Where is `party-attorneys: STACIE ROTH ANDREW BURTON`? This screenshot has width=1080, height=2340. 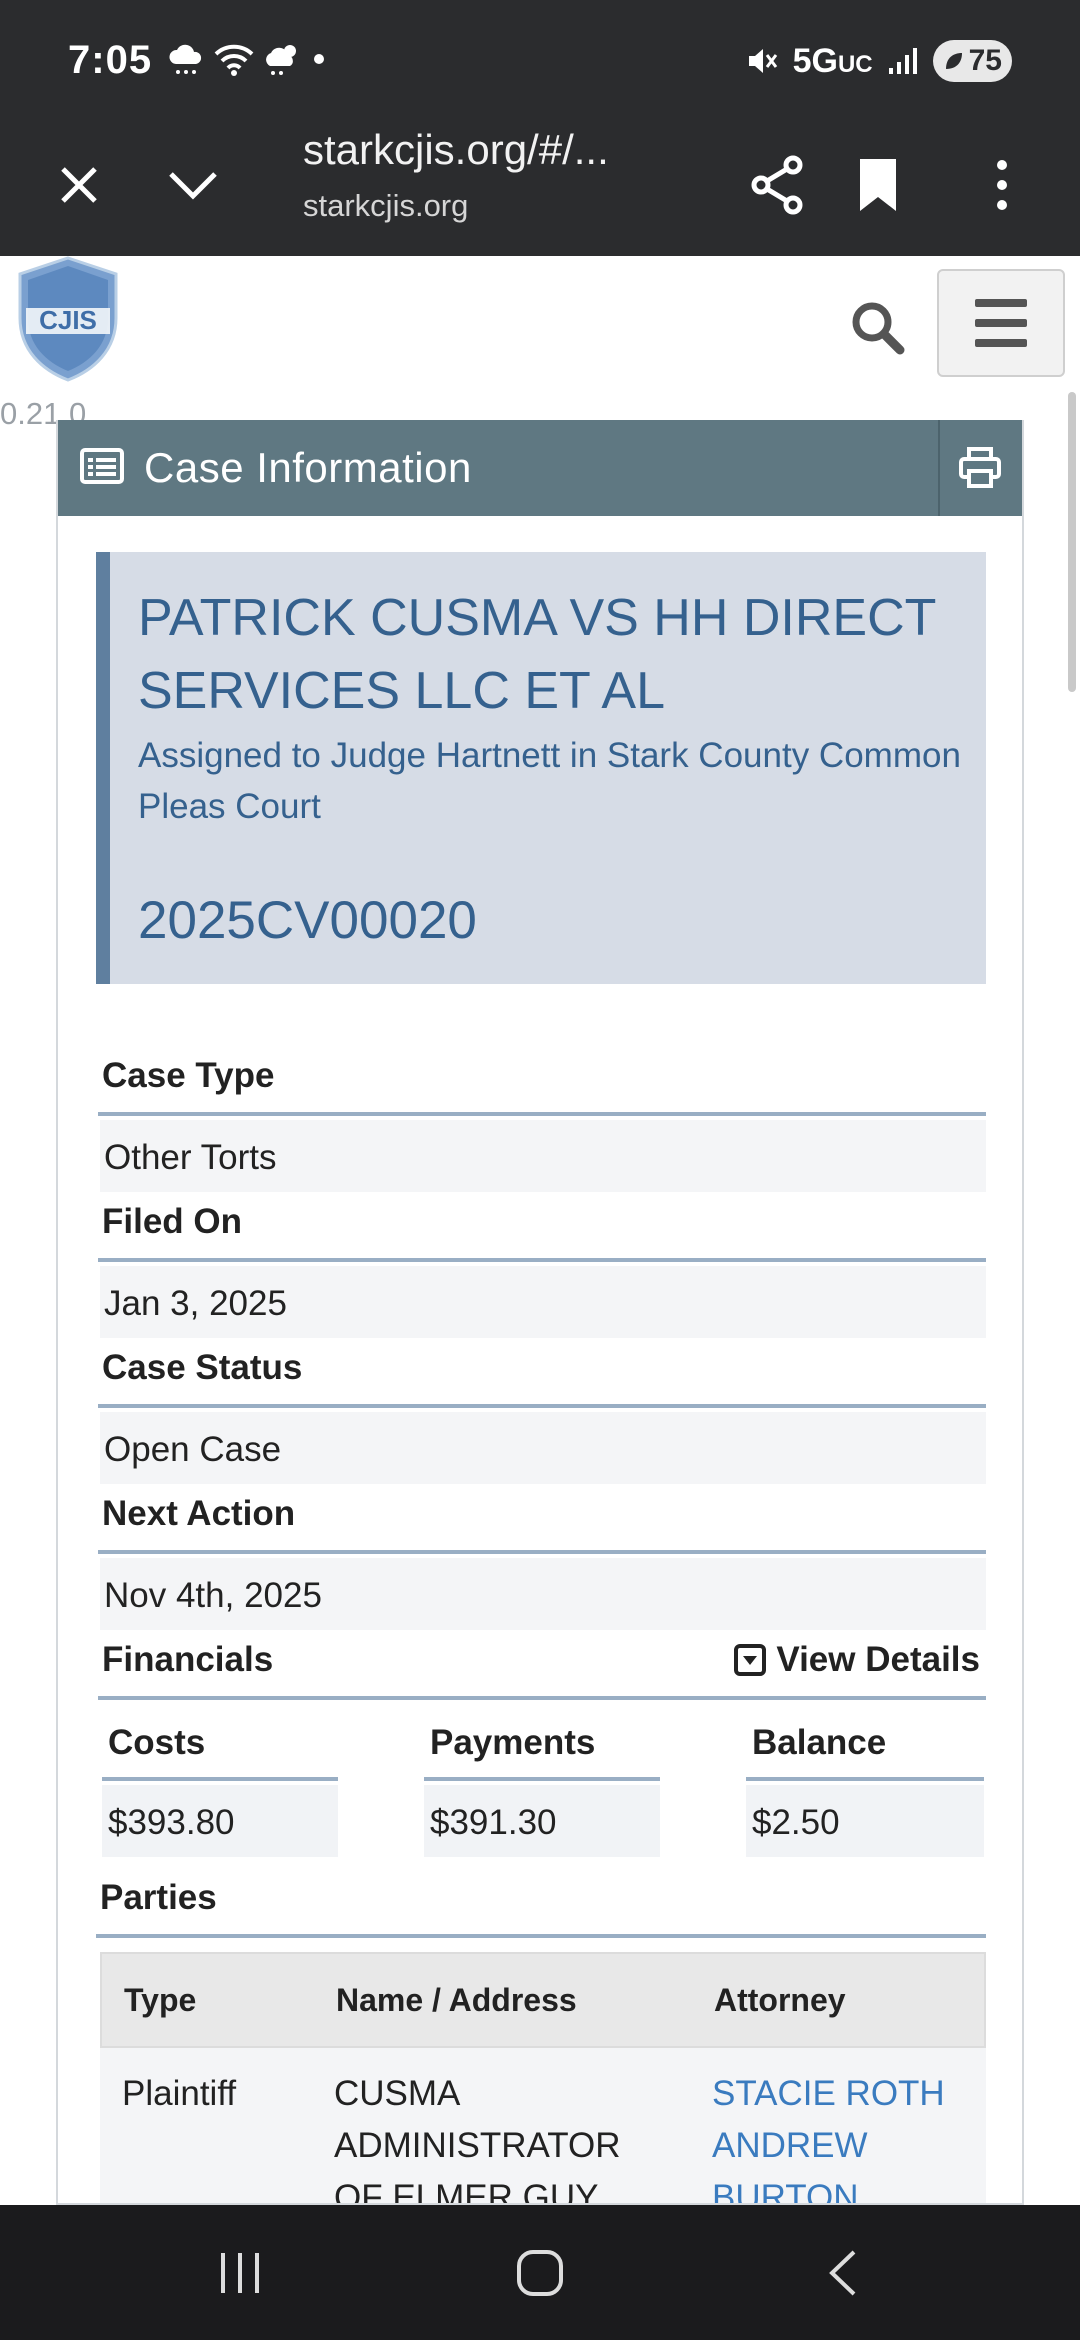
party-attorneys: STACIE ROTH ANDREW BURTON is located at coordinates (842, 2135).